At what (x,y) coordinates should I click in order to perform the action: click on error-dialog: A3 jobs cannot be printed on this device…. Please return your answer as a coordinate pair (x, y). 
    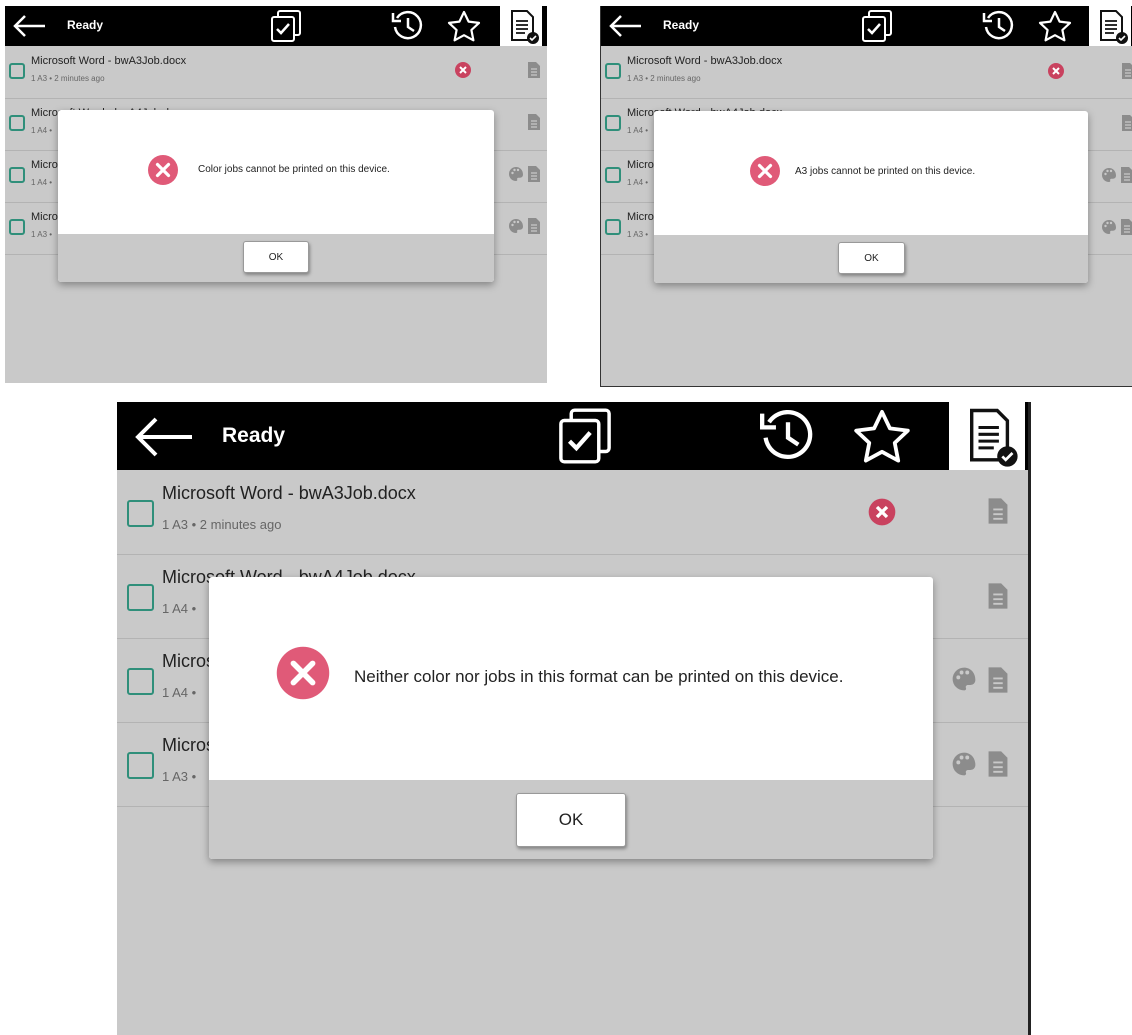
    Looking at the image, I should click on (871, 197).